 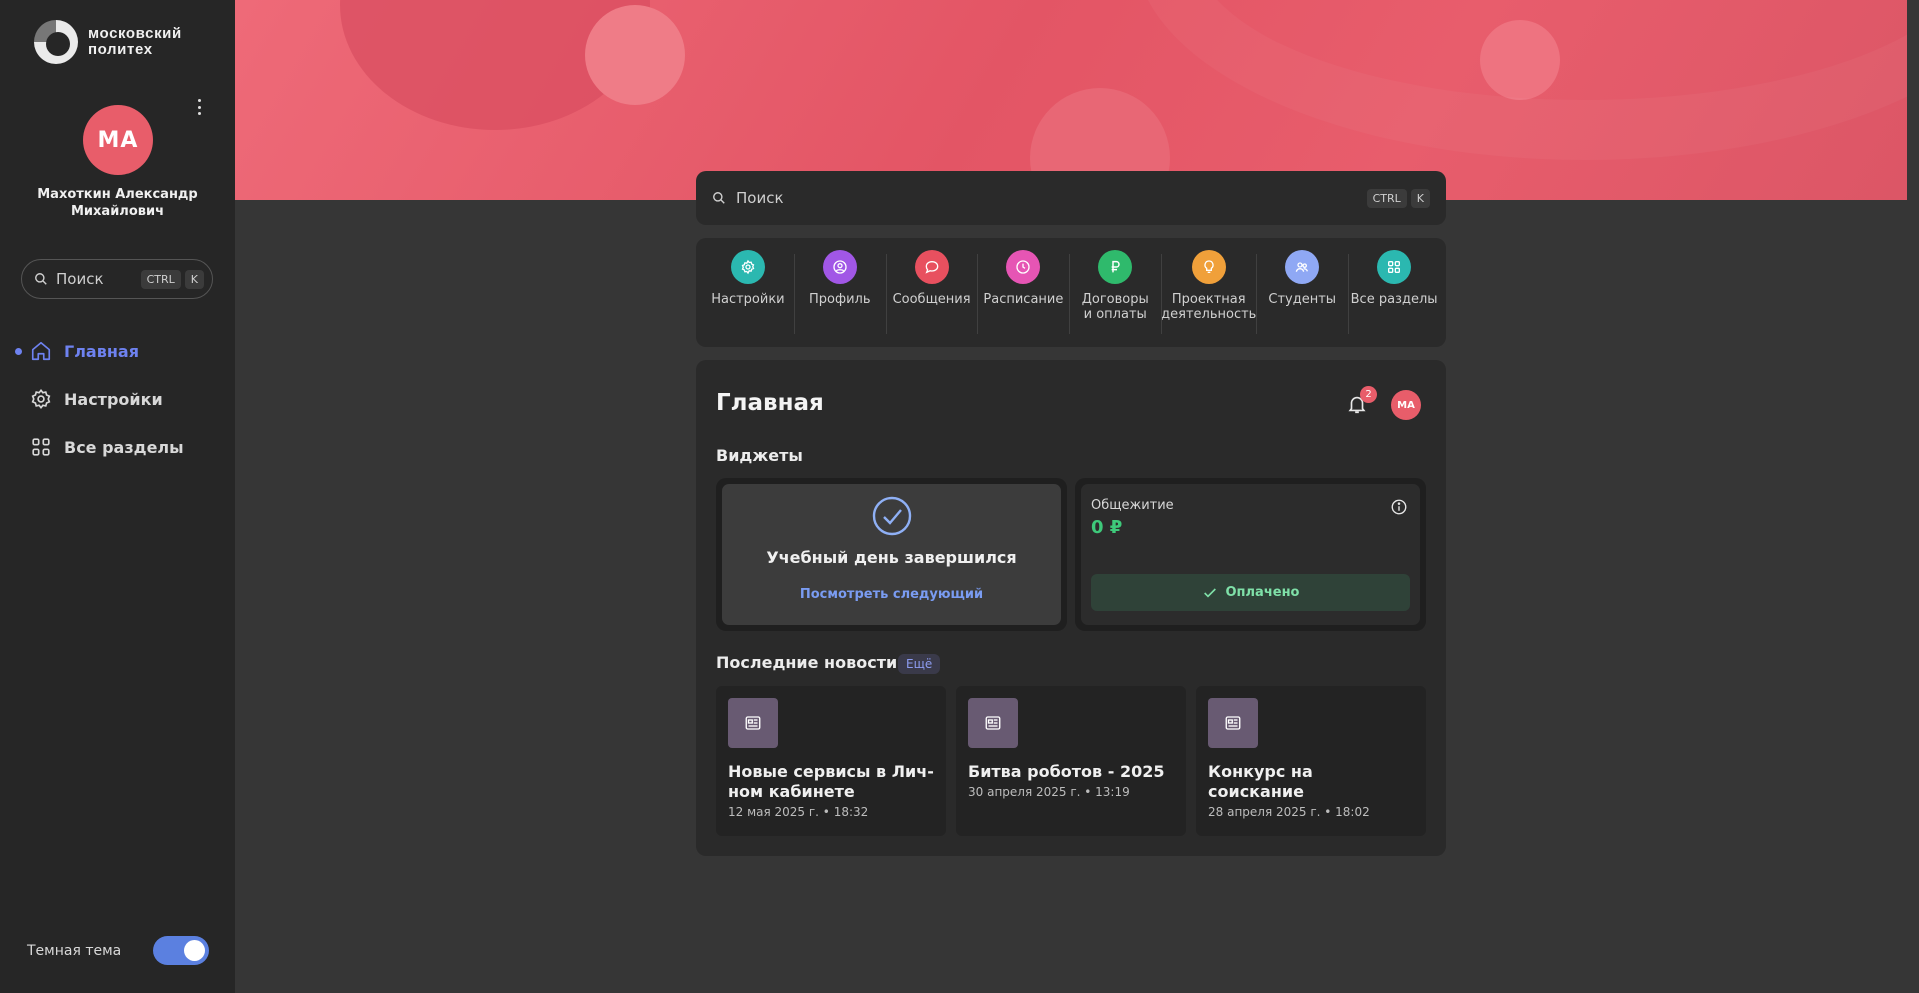 I want to click on news-more-link: Ещё, so click(x=919, y=664).